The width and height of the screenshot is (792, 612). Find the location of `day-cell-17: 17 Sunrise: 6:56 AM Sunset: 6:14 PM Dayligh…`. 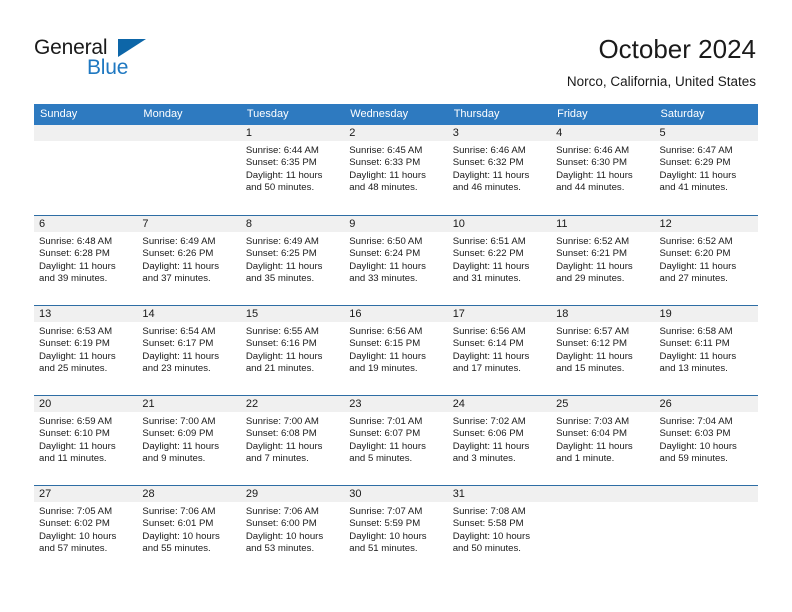

day-cell-17: 17 Sunrise: 6:56 AM Sunset: 6:14 PM Dayligh… is located at coordinates (499, 350).